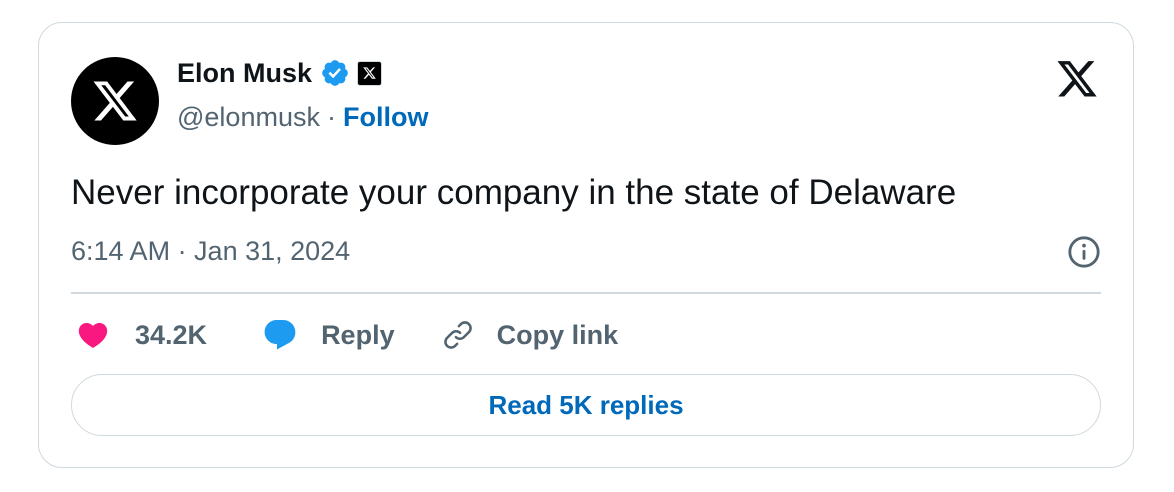  Describe the element at coordinates (358, 335) in the screenshot. I see `reply-label: Reply` at that location.